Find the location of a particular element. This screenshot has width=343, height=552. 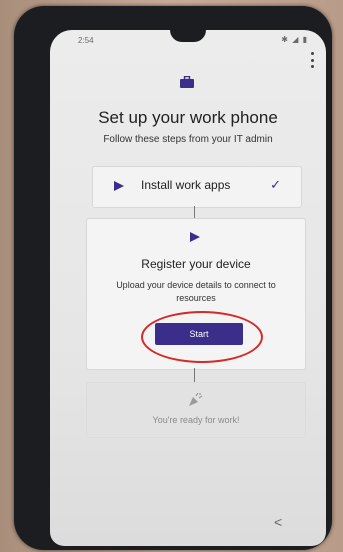

page-title: Set up your work phone is located at coordinates (188, 117).